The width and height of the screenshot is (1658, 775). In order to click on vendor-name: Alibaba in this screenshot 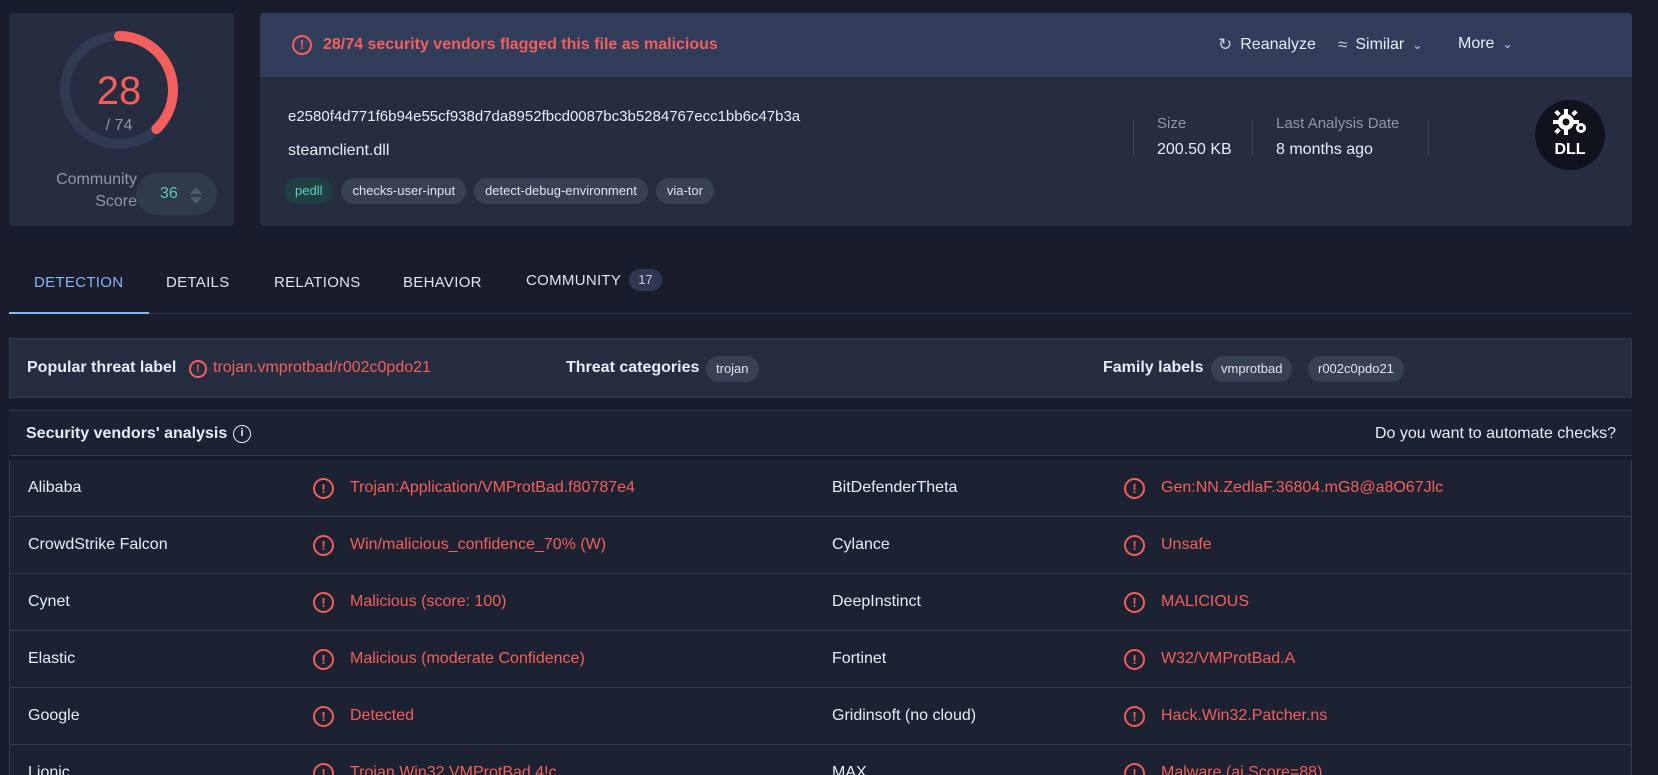, I will do `click(55, 487)`.